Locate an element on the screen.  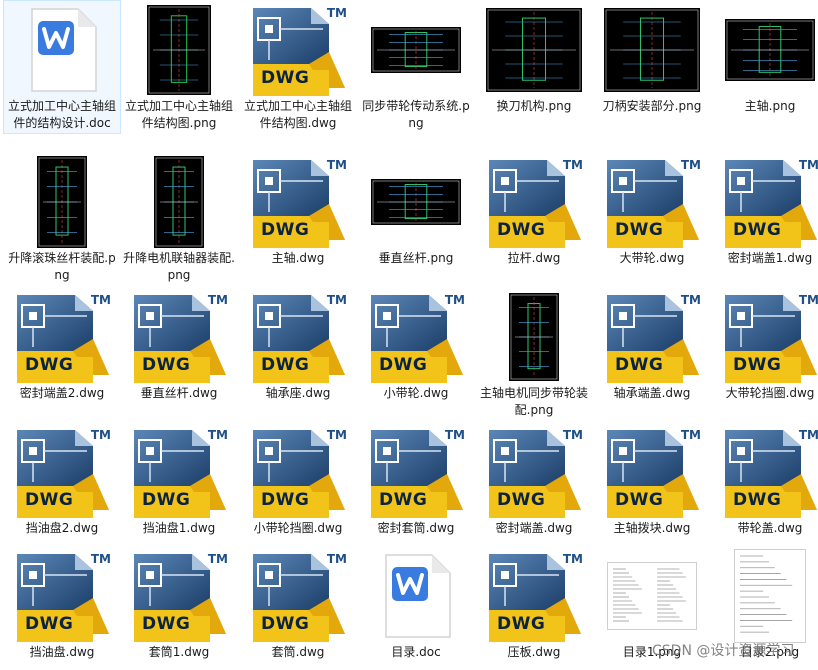
file-name: 密封套筒.dwg is located at coordinates (416, 528).